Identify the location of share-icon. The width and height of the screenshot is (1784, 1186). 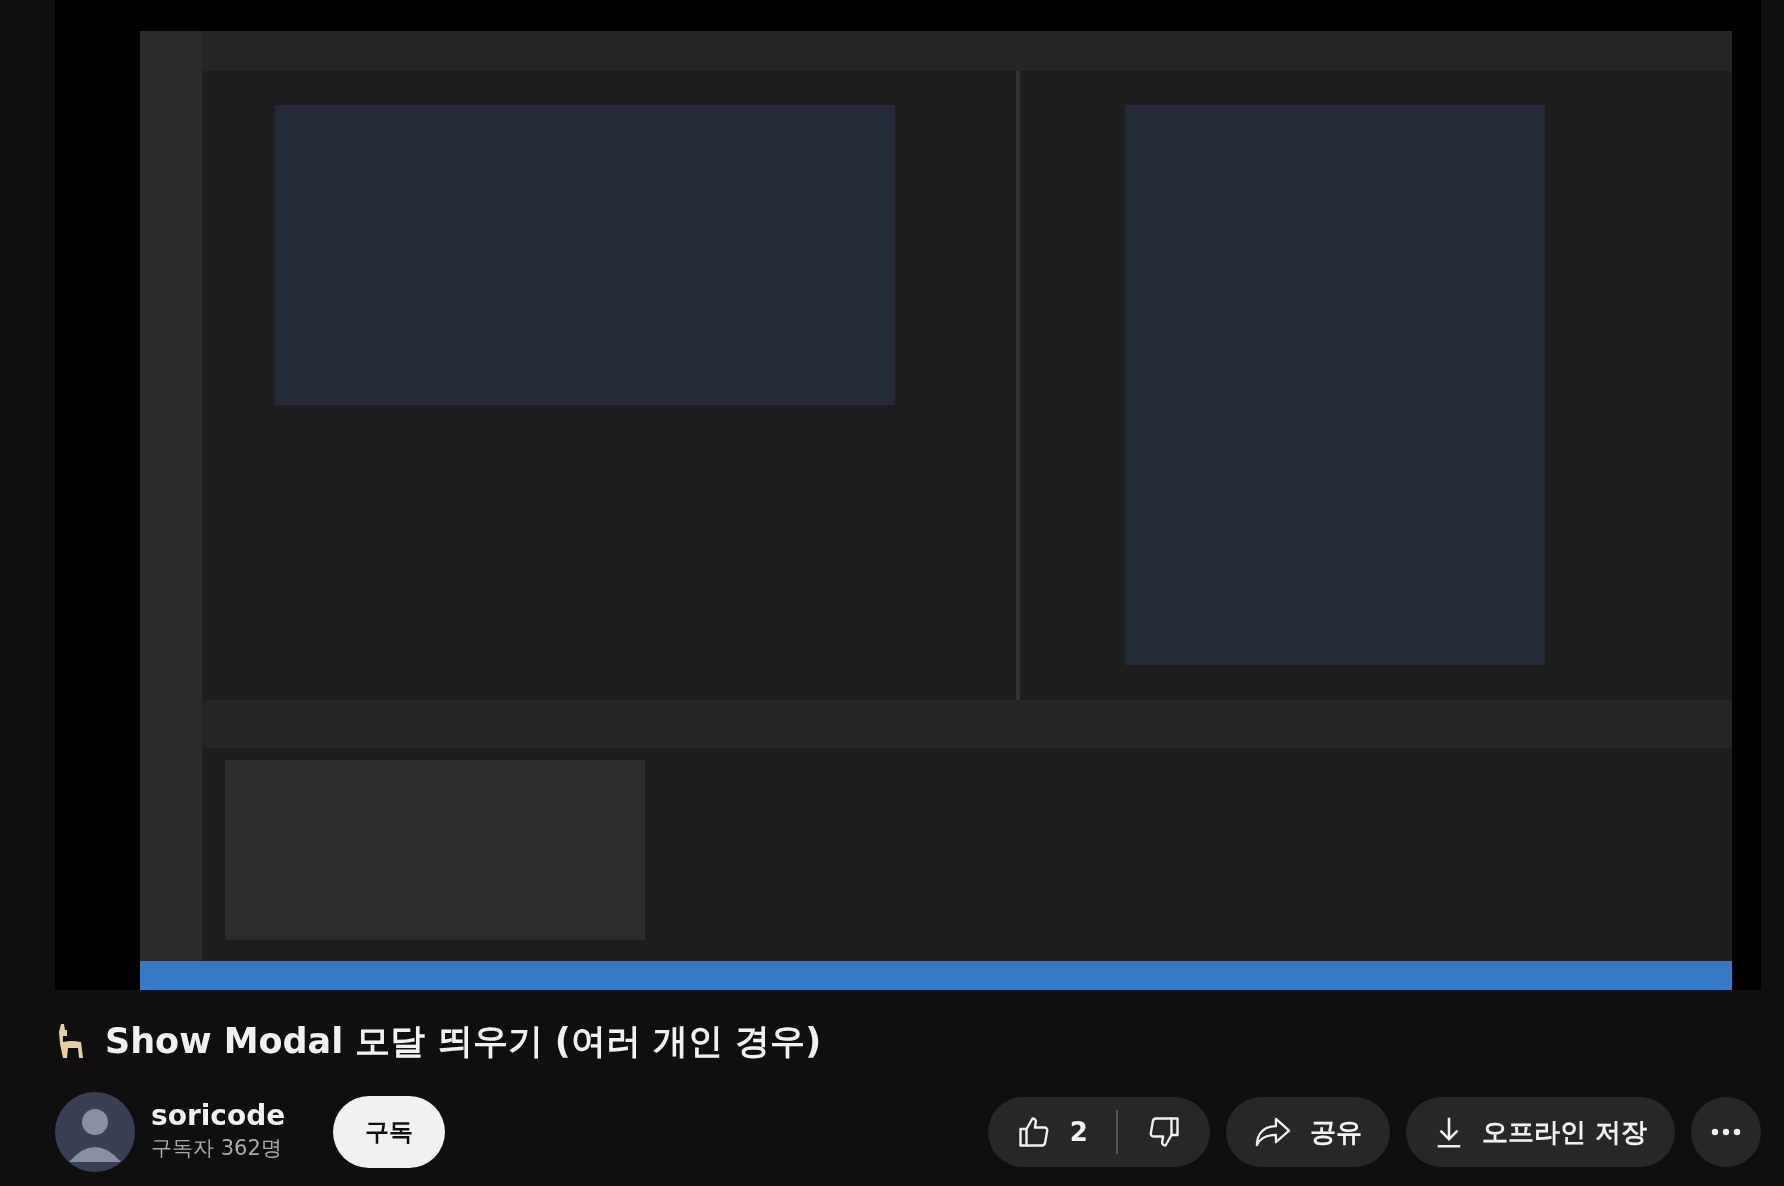
(1272, 1132).